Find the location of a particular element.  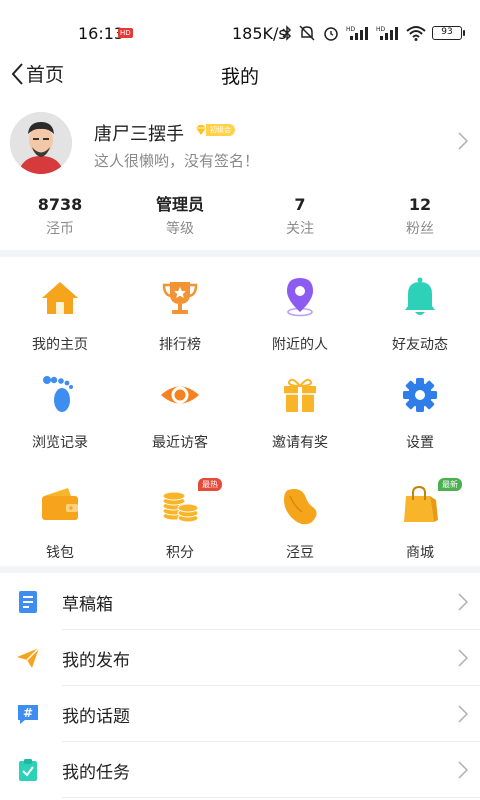

level-badge: 初级会 is located at coordinates (217, 130).